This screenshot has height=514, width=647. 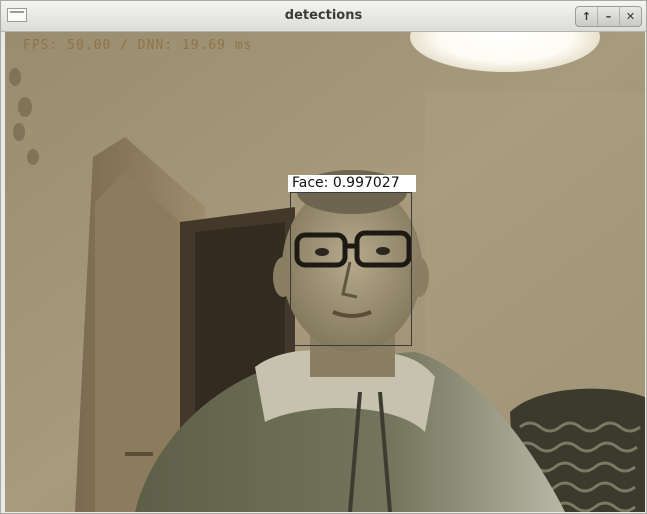 What do you see at coordinates (630, 16) in the screenshot?
I see `close-button: ✕` at bounding box center [630, 16].